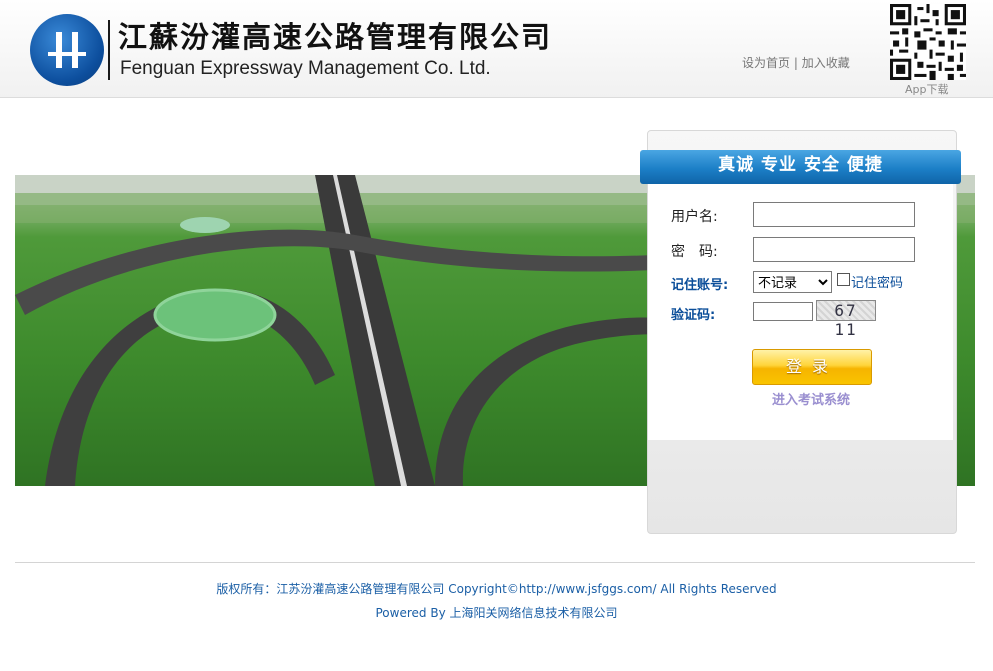 The height and width of the screenshot is (671, 993). I want to click on powered-by-text: Powered By 上海阳关网络信息技术有限公司, so click(496, 613).